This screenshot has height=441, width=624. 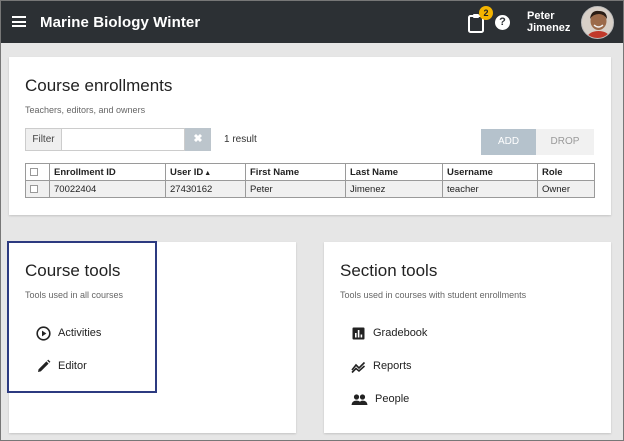 What do you see at coordinates (295, 172) in the screenshot?
I see `column-header-first-name: First Name` at bounding box center [295, 172].